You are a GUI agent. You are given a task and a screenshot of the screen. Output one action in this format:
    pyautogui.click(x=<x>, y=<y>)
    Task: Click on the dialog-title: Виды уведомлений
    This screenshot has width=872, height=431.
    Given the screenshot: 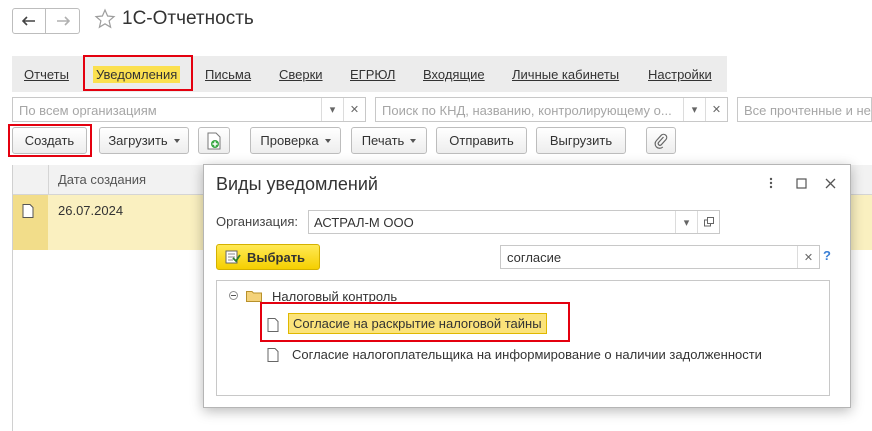 What is the action you would take?
    pyautogui.click(x=297, y=184)
    